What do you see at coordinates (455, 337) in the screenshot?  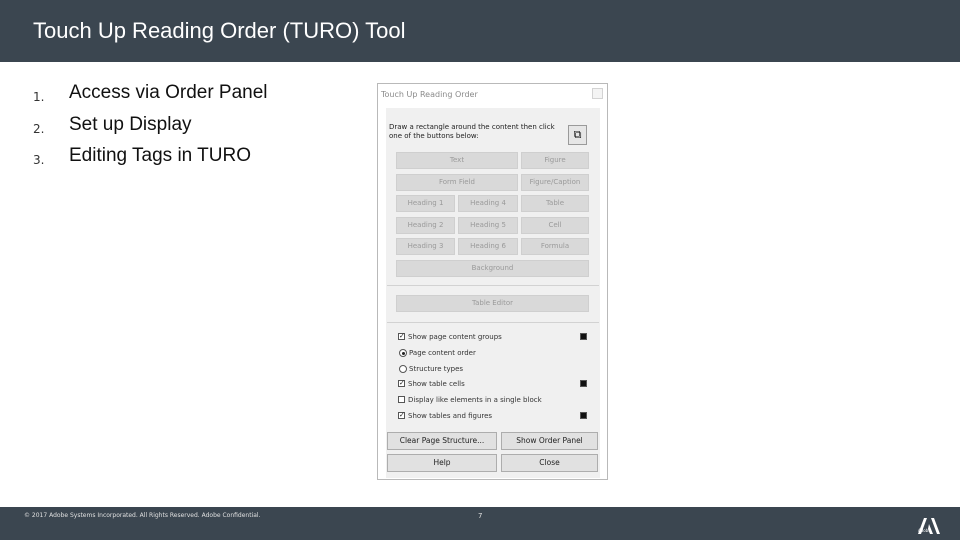 I see `option-label: Show page content groups` at bounding box center [455, 337].